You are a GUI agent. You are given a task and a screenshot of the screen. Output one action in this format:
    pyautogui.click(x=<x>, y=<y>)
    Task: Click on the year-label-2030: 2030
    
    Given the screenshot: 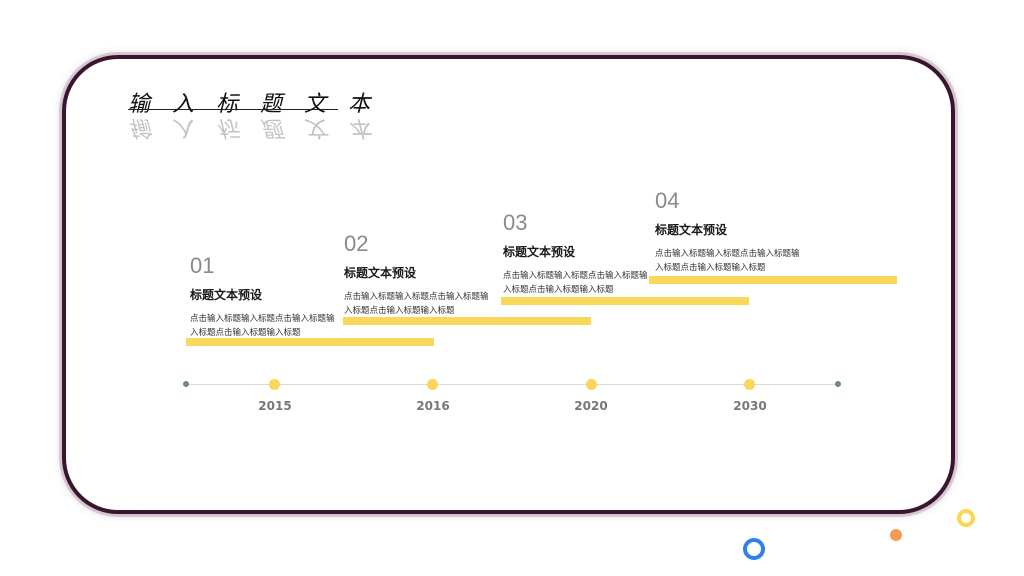 What is the action you would take?
    pyautogui.click(x=750, y=406)
    